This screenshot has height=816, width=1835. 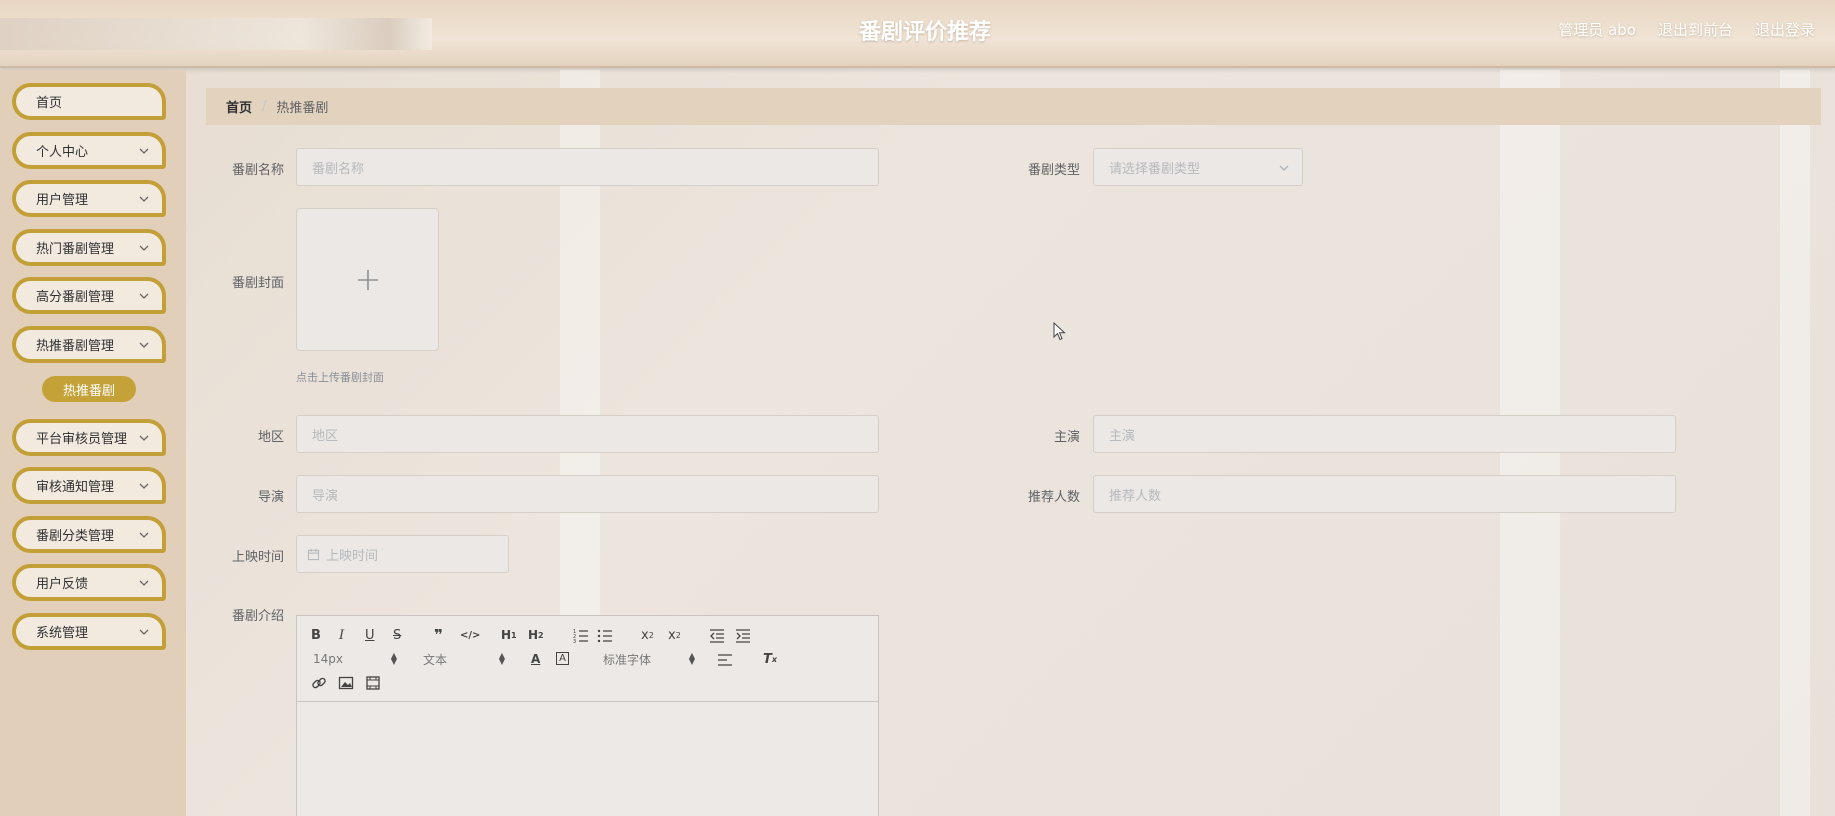 I want to click on recommend-count-placeholder: 推荐人数, so click(x=1135, y=496).